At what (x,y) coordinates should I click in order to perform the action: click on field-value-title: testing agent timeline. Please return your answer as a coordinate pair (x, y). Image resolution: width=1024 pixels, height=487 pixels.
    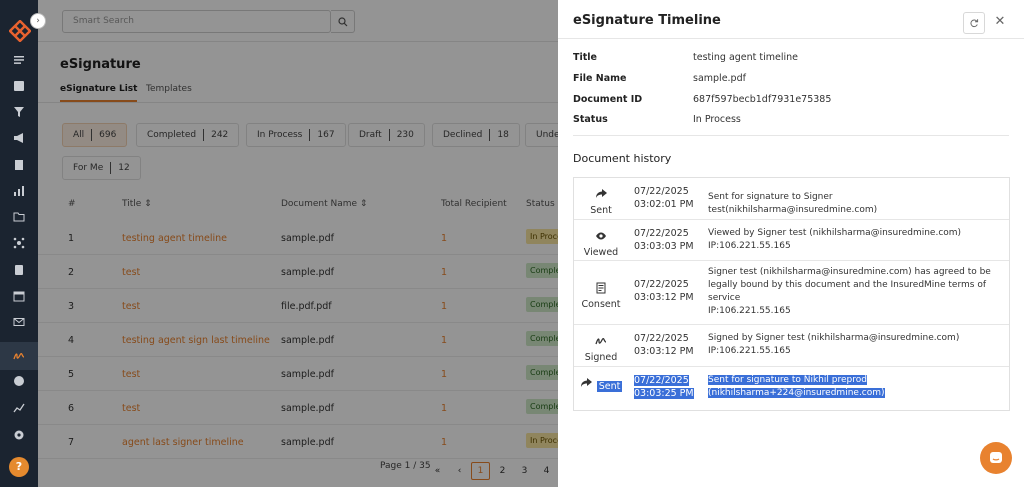
    Looking at the image, I should click on (746, 57).